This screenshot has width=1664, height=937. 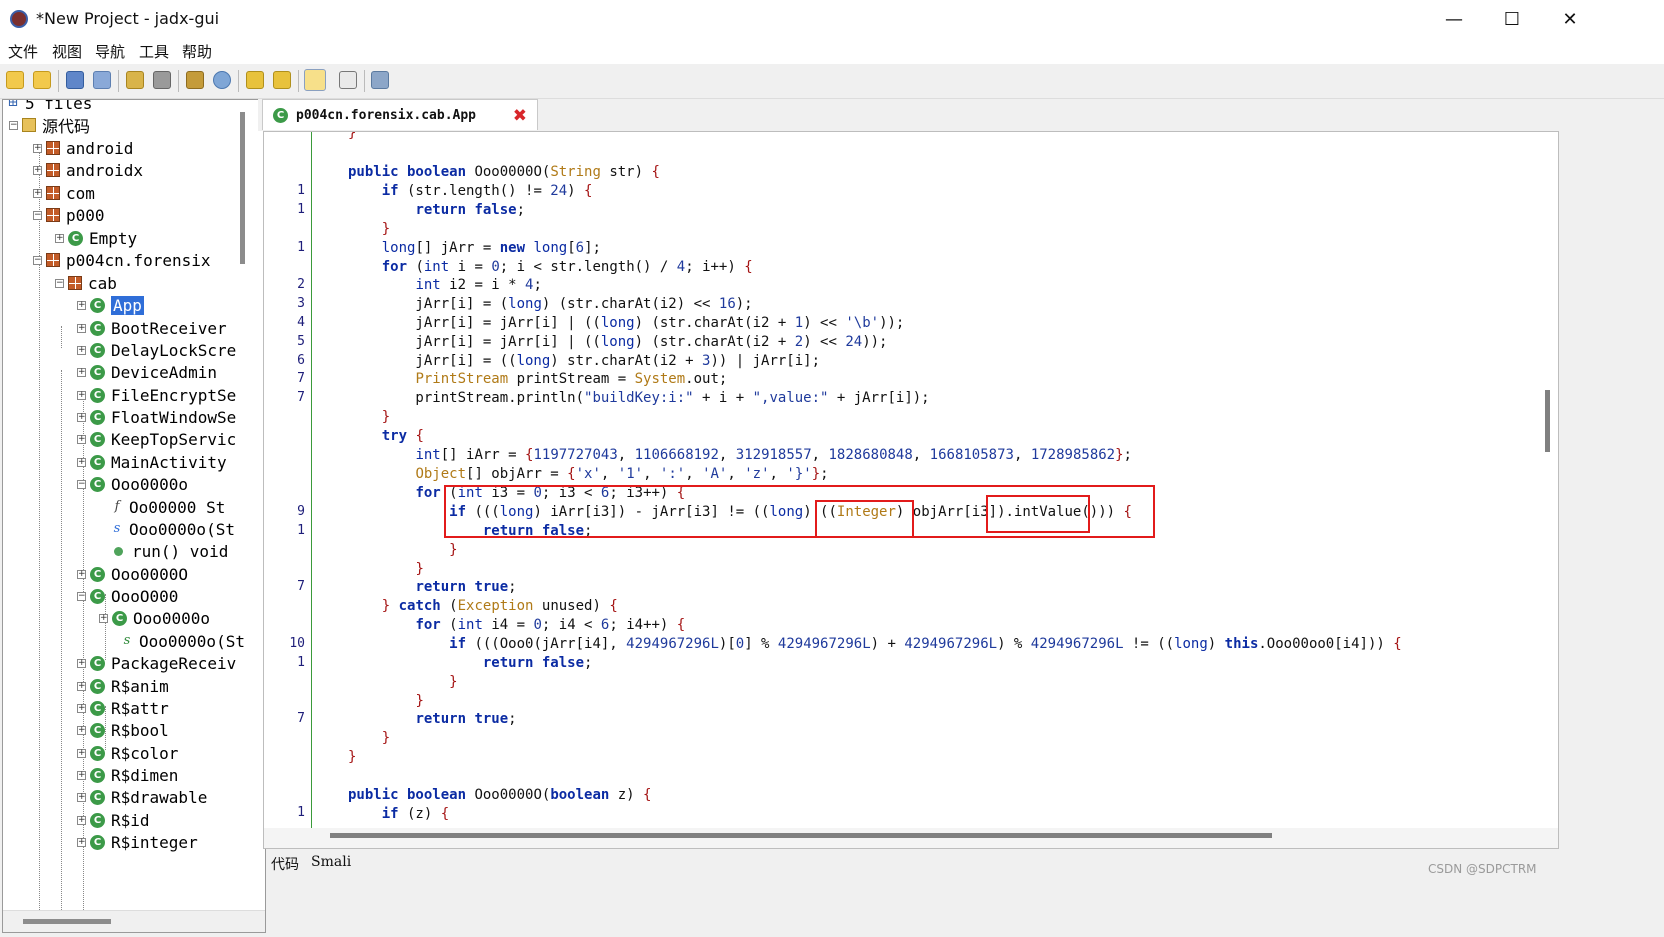 What do you see at coordinates (520, 116) in the screenshot?
I see `close-tab-icon: ✖` at bounding box center [520, 116].